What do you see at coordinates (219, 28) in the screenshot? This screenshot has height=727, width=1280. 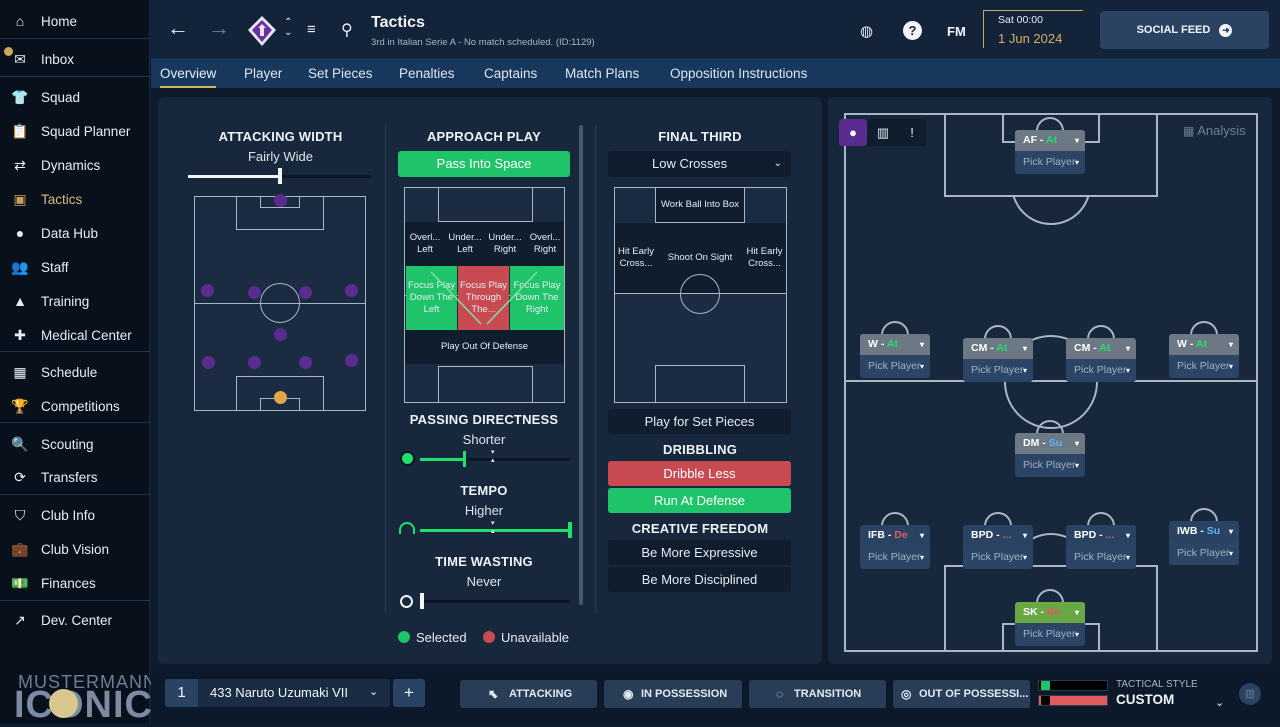 I see `forward-arrow-icon: →` at bounding box center [219, 28].